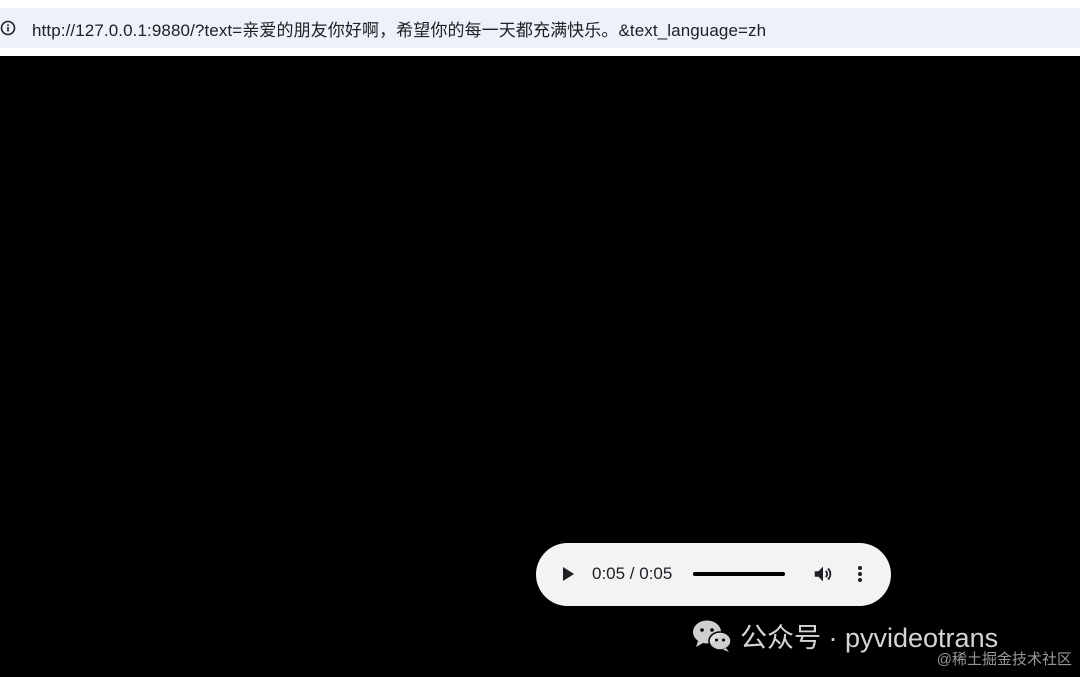 The height and width of the screenshot is (677, 1080). I want to click on wechat-icon, so click(712, 636).